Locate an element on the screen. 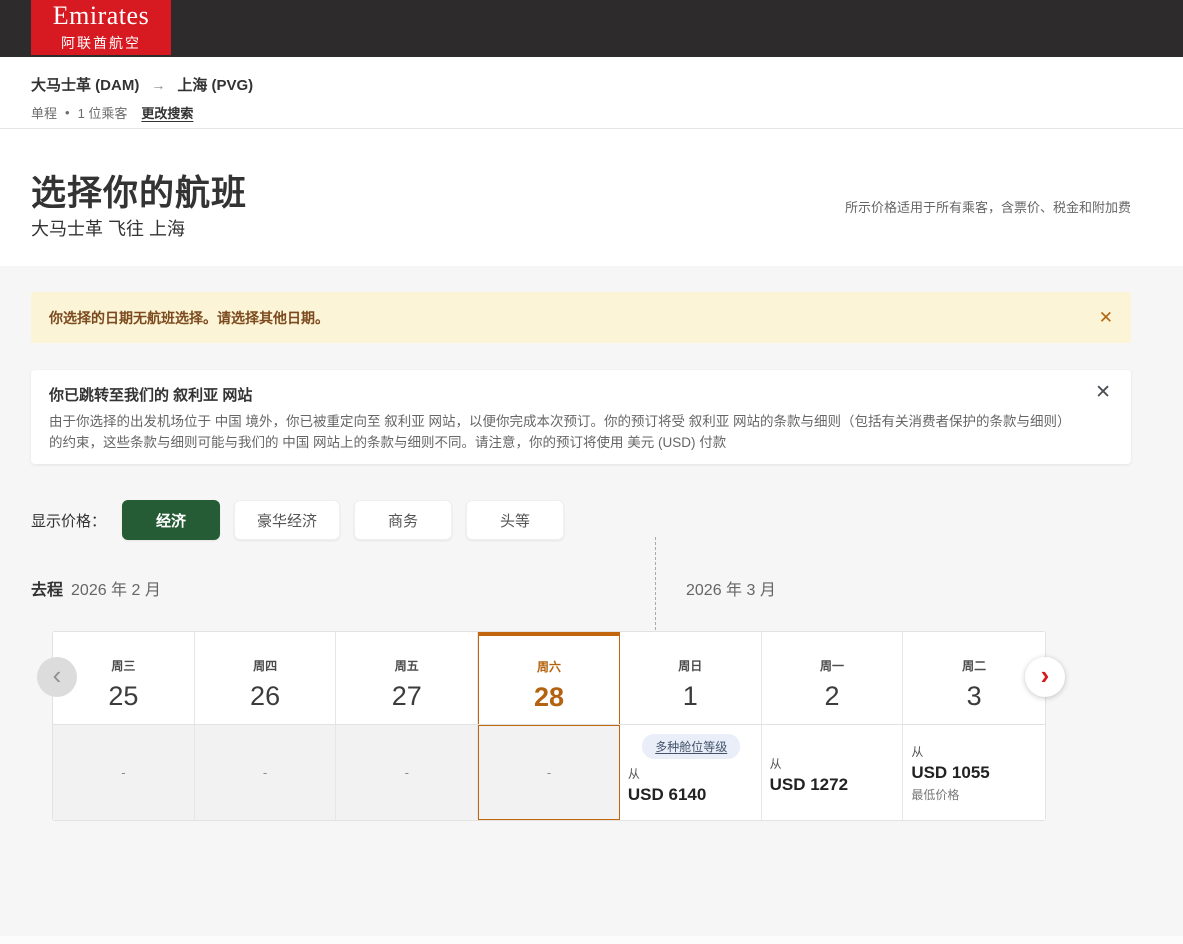 Image resolution: width=1183 pixels, height=944 pixels. weekday-label: 周日 is located at coordinates (690, 666).